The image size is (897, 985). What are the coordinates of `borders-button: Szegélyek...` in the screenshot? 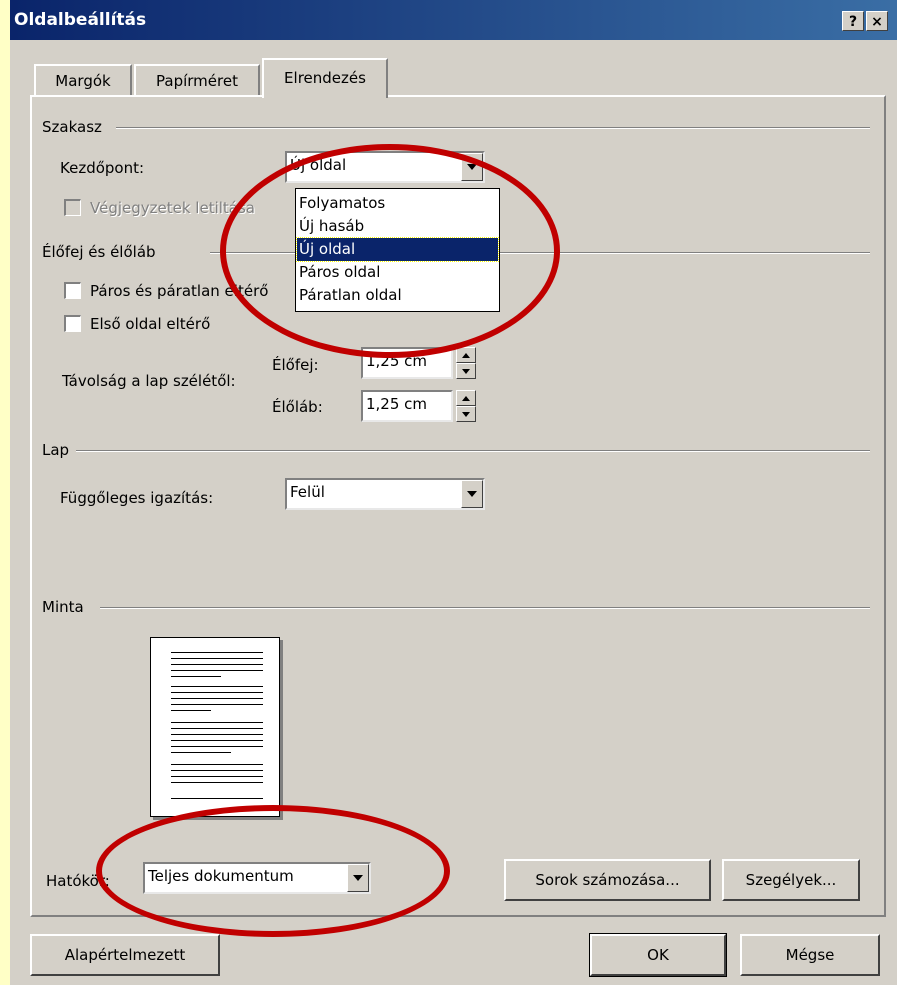 It's located at (791, 880).